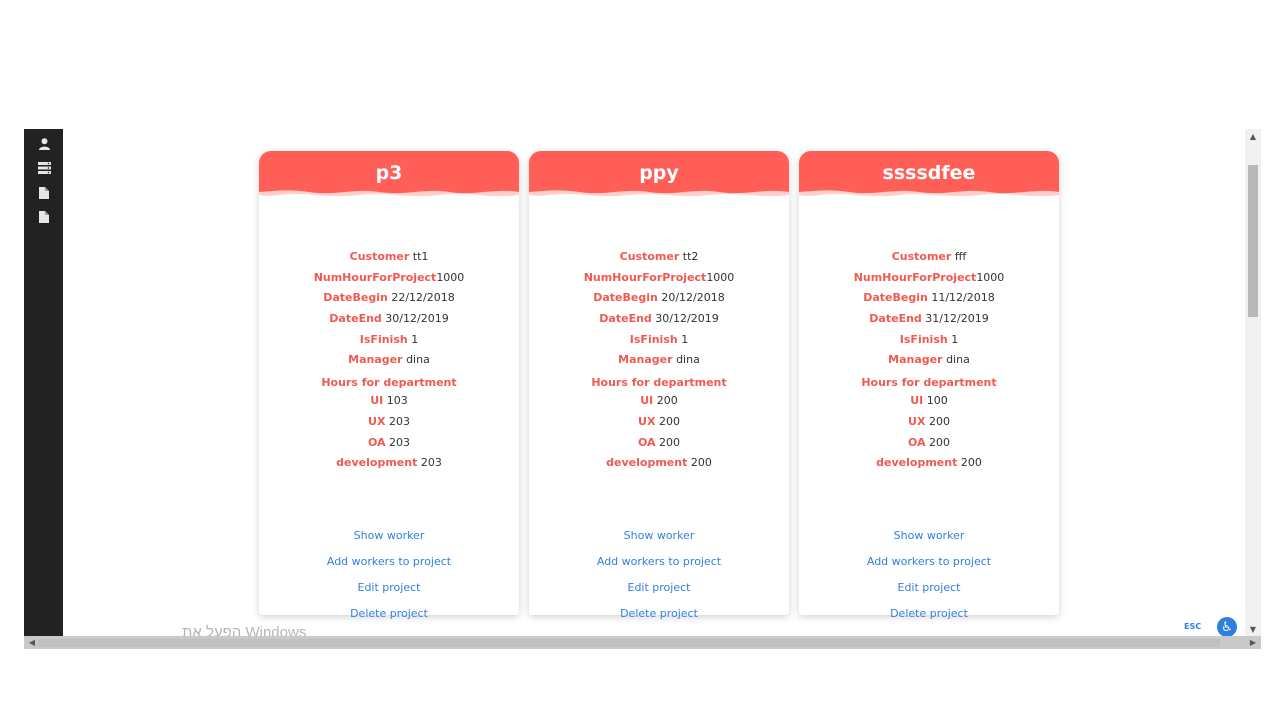  What do you see at coordinates (389, 173) in the screenshot?
I see `project-title: p3` at bounding box center [389, 173].